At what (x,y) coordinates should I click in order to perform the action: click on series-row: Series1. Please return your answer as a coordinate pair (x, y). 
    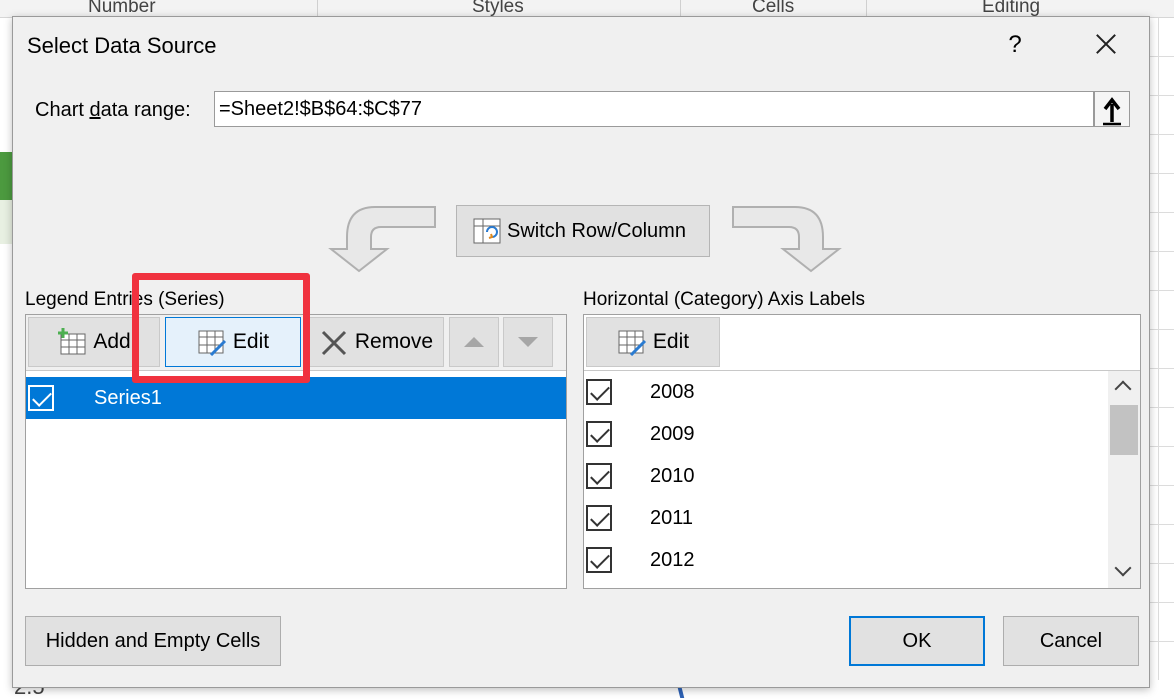
    Looking at the image, I should click on (296, 398).